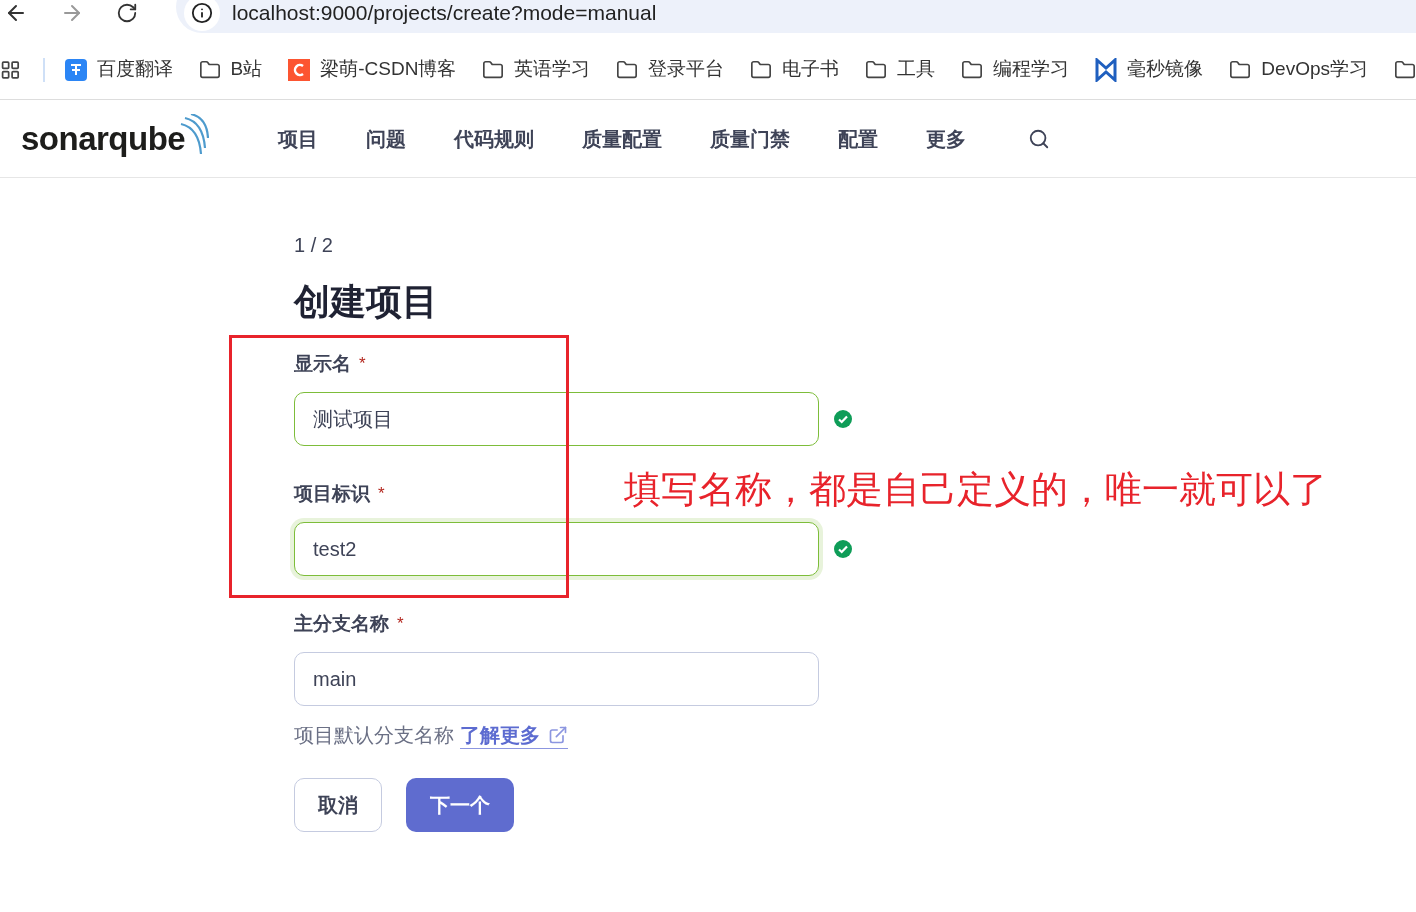 The image size is (1416, 912). What do you see at coordinates (1106, 69) in the screenshot?
I see `mirror-logo-icon` at bounding box center [1106, 69].